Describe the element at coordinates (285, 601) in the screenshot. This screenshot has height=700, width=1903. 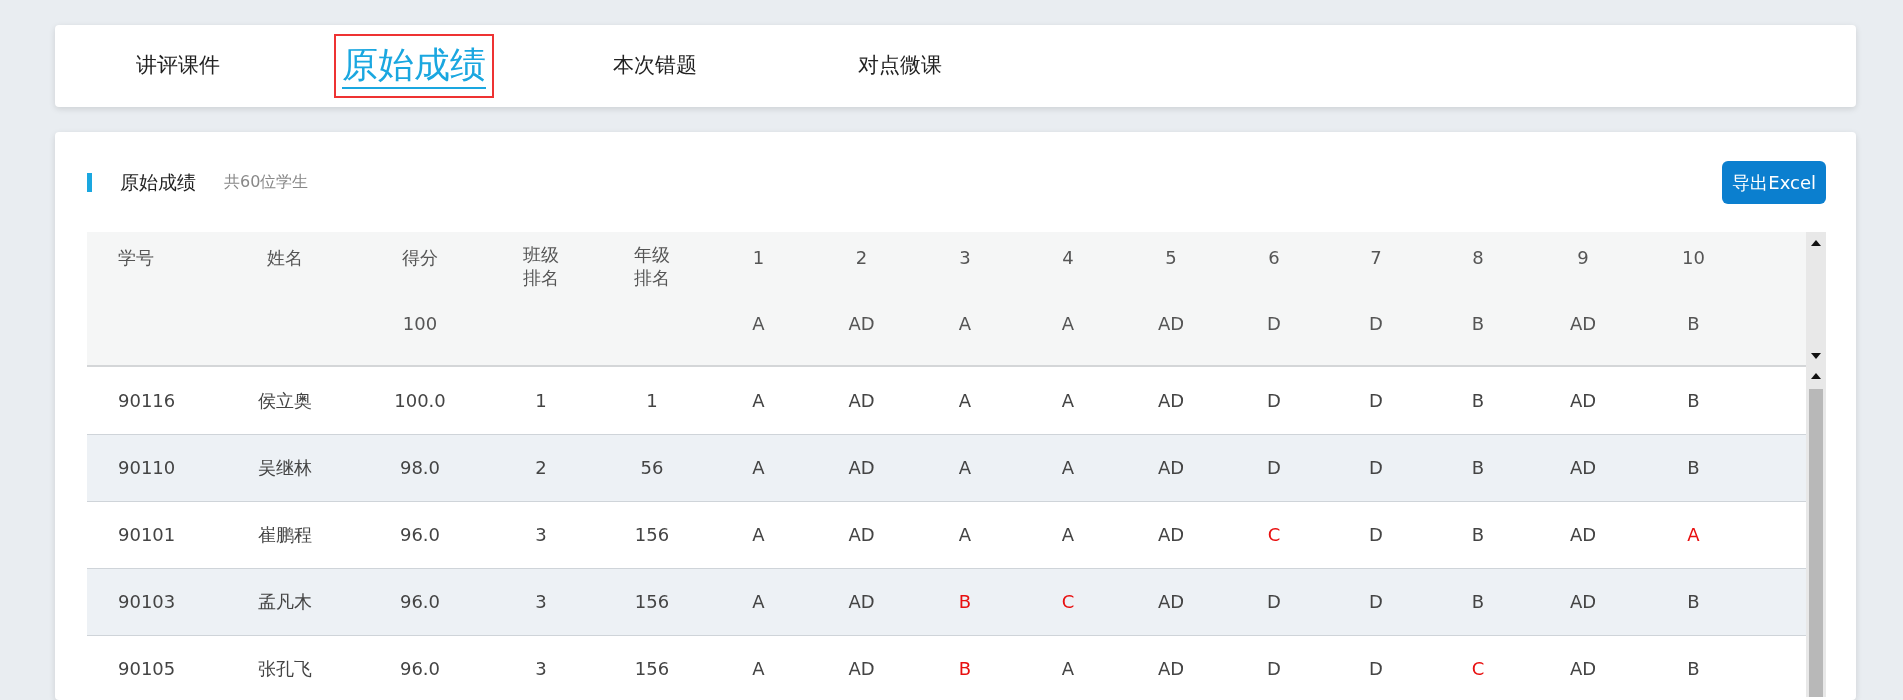
I see `table-cell: 孟凡木` at that location.